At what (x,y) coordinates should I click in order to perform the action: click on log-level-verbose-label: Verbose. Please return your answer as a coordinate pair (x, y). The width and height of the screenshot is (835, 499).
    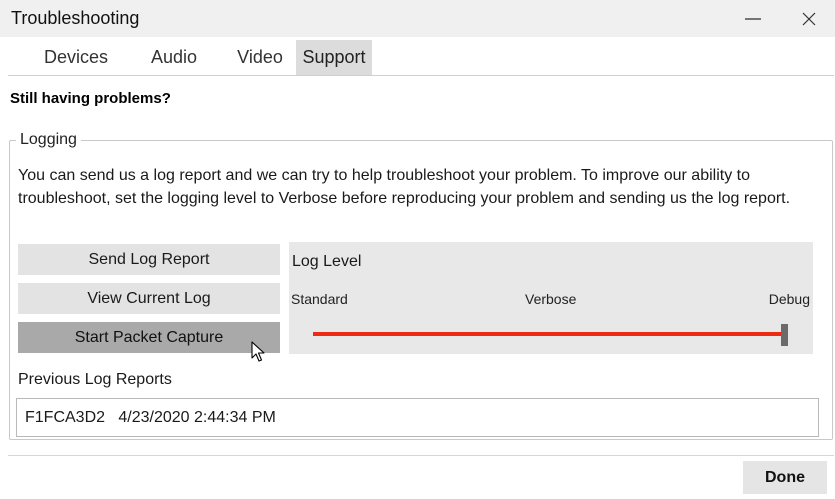
    Looking at the image, I should click on (551, 299).